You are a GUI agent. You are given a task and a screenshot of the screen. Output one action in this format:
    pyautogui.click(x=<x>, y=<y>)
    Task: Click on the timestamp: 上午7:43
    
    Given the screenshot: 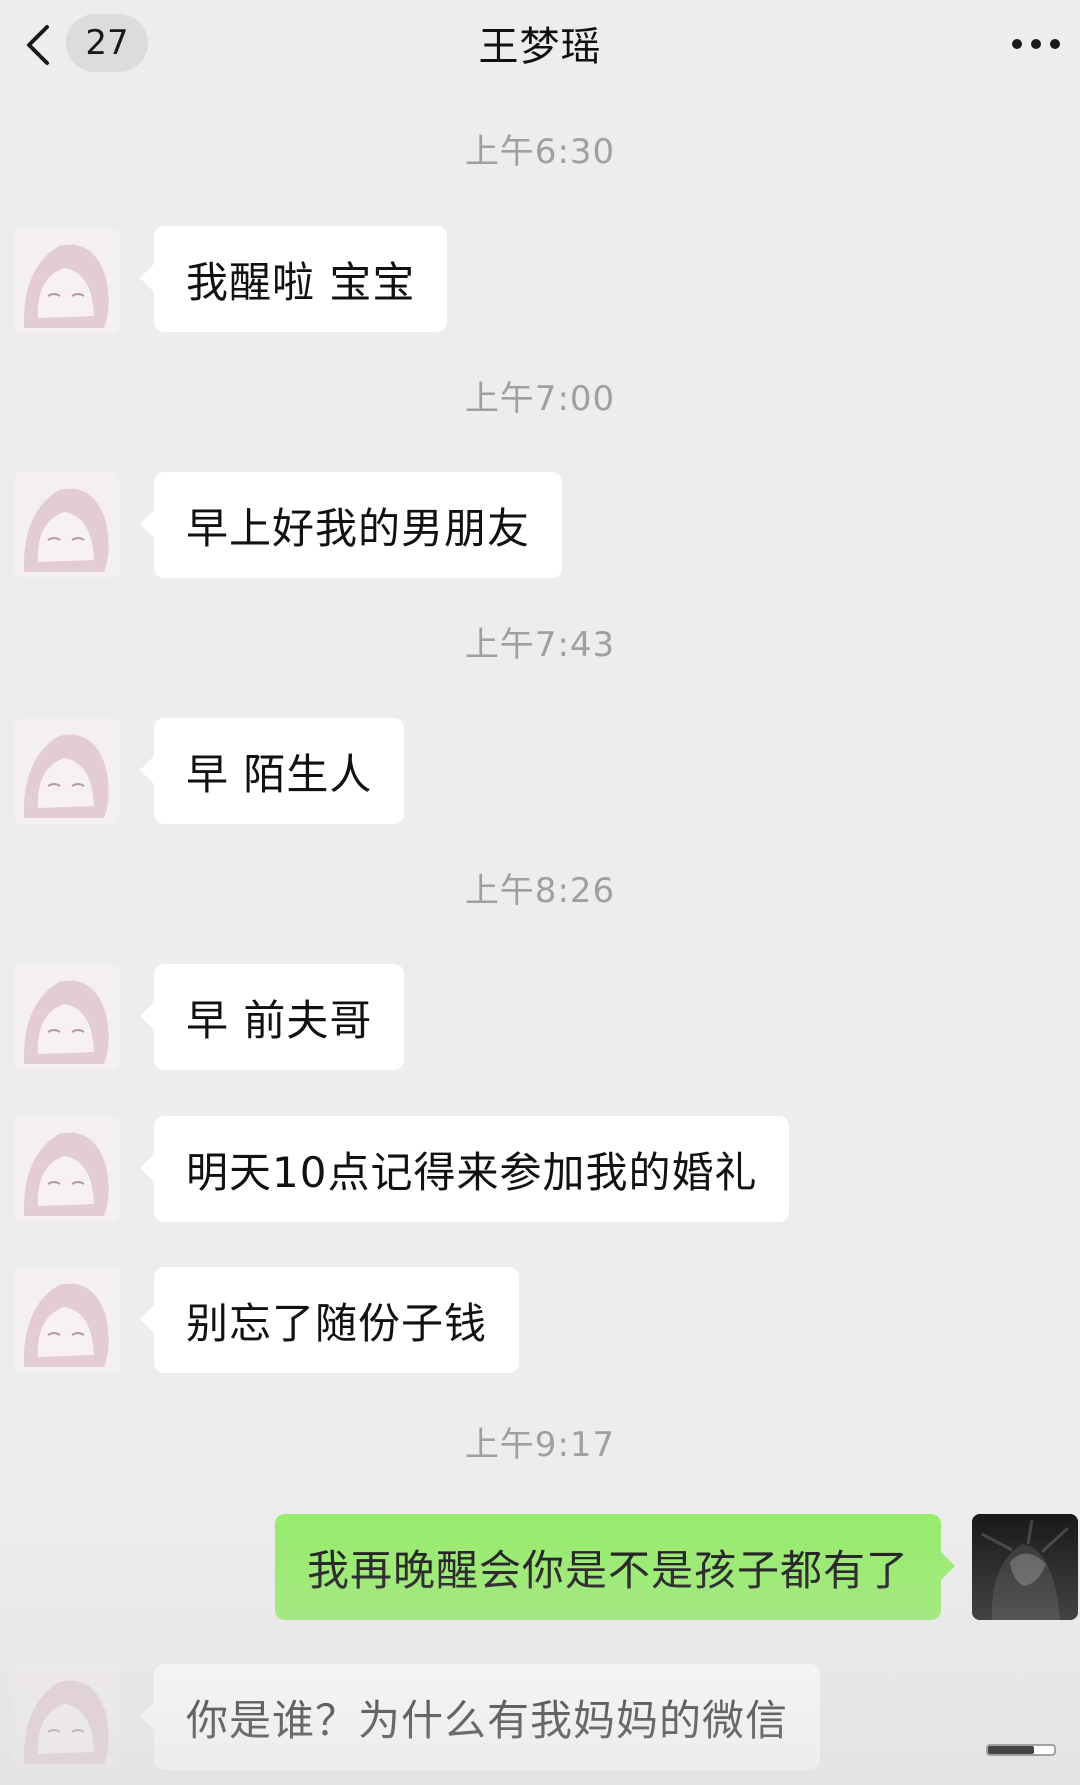 What is the action you would take?
    pyautogui.click(x=540, y=645)
    